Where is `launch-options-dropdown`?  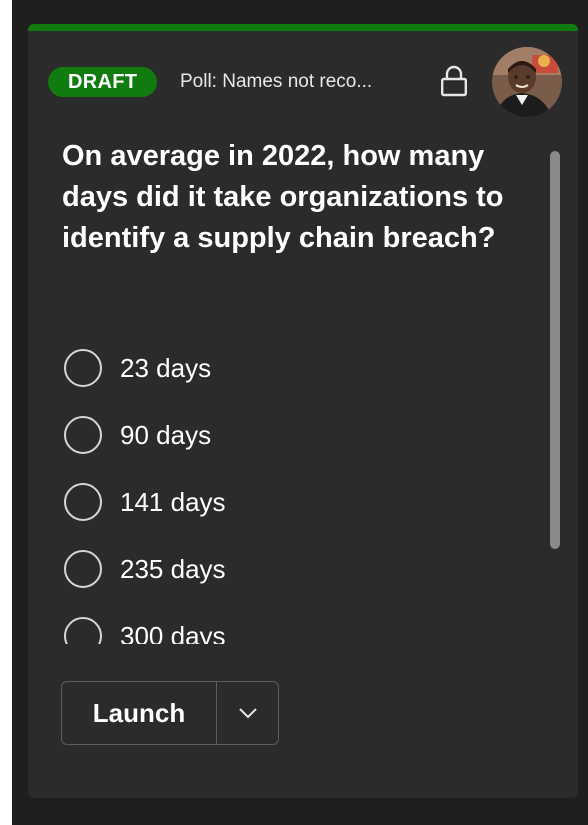
launch-options-dropdown is located at coordinates (247, 713).